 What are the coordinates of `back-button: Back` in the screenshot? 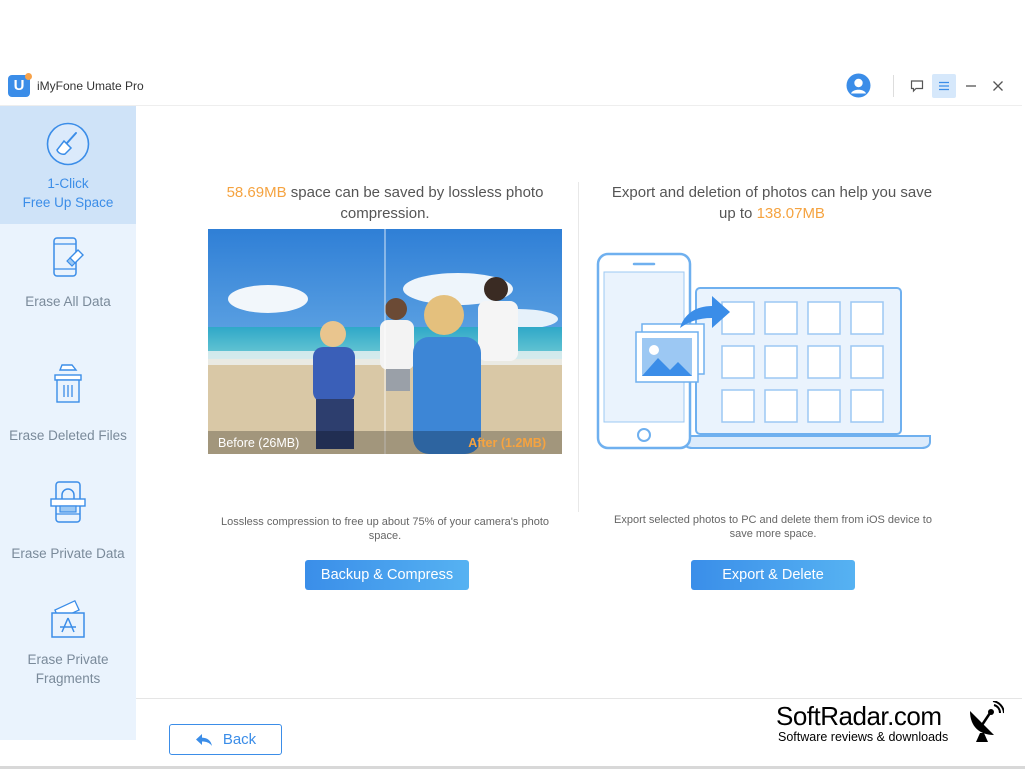 It's located at (225, 739).